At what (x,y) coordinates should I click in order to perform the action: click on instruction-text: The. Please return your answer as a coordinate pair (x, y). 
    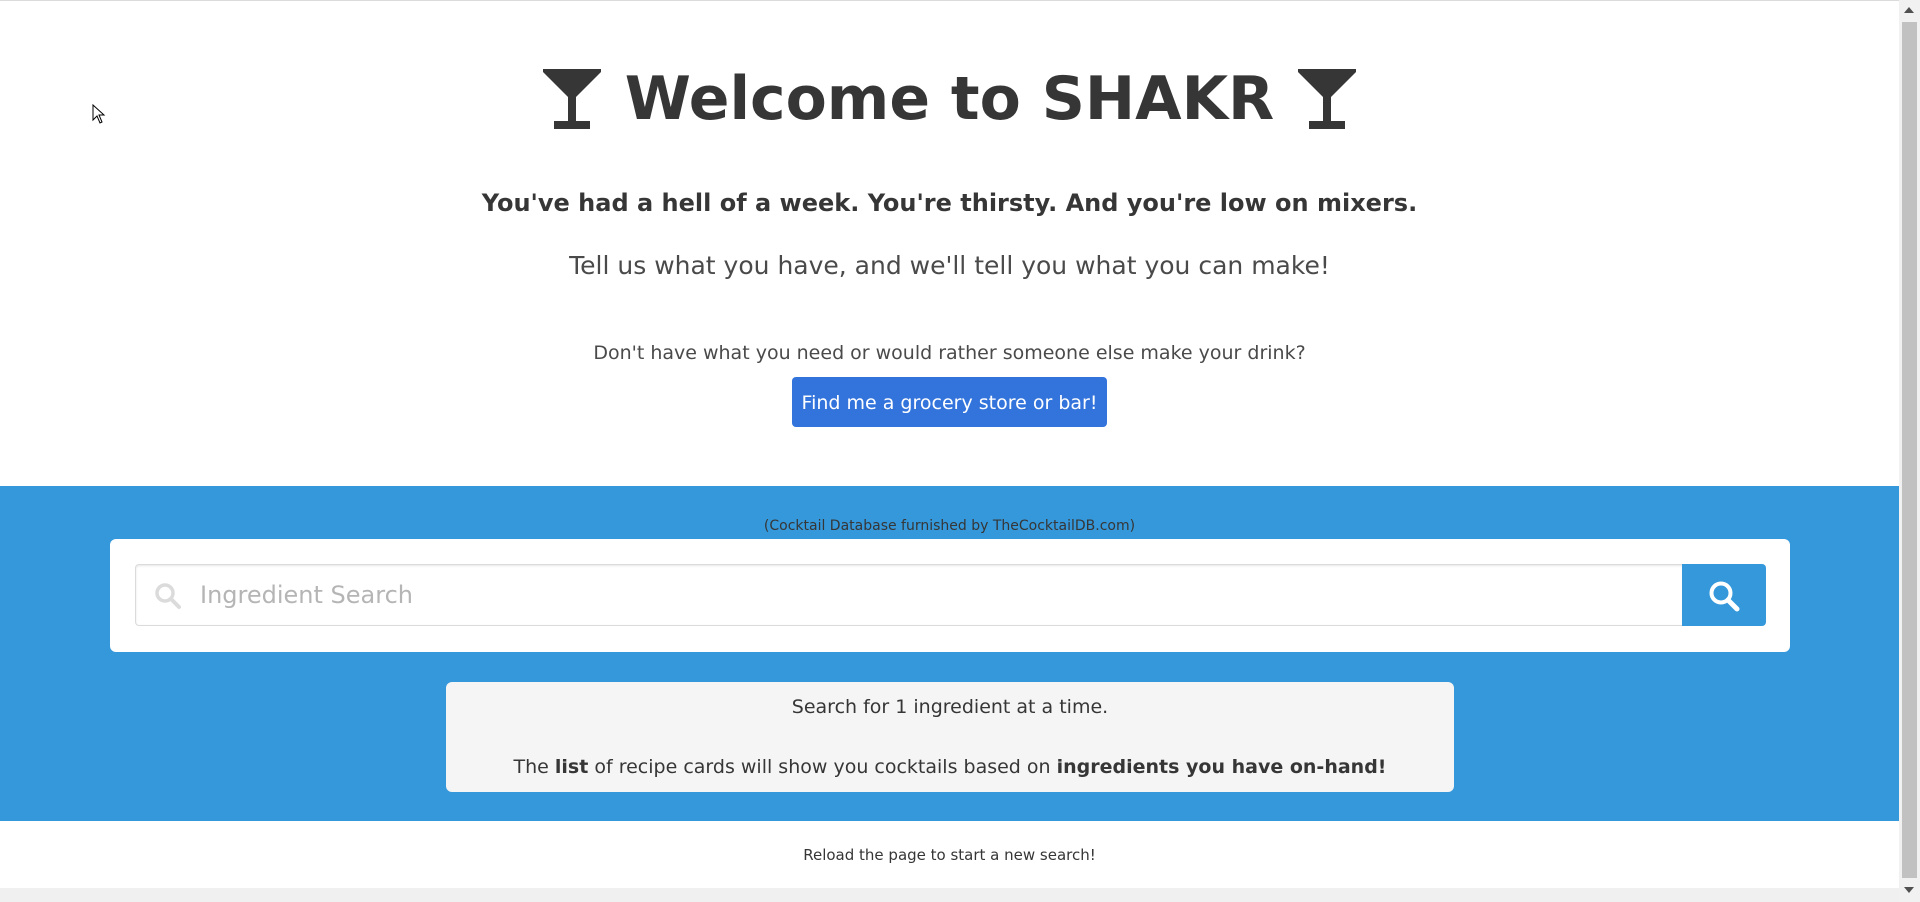
    Looking at the image, I should click on (534, 767).